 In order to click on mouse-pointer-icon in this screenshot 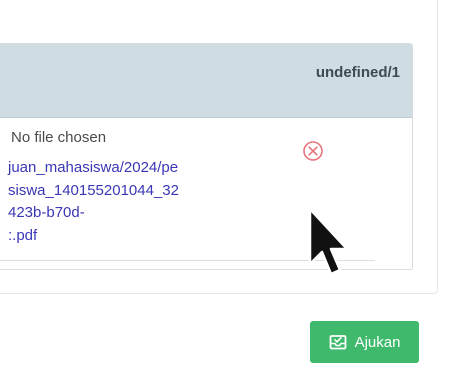, I will do `click(328, 241)`.